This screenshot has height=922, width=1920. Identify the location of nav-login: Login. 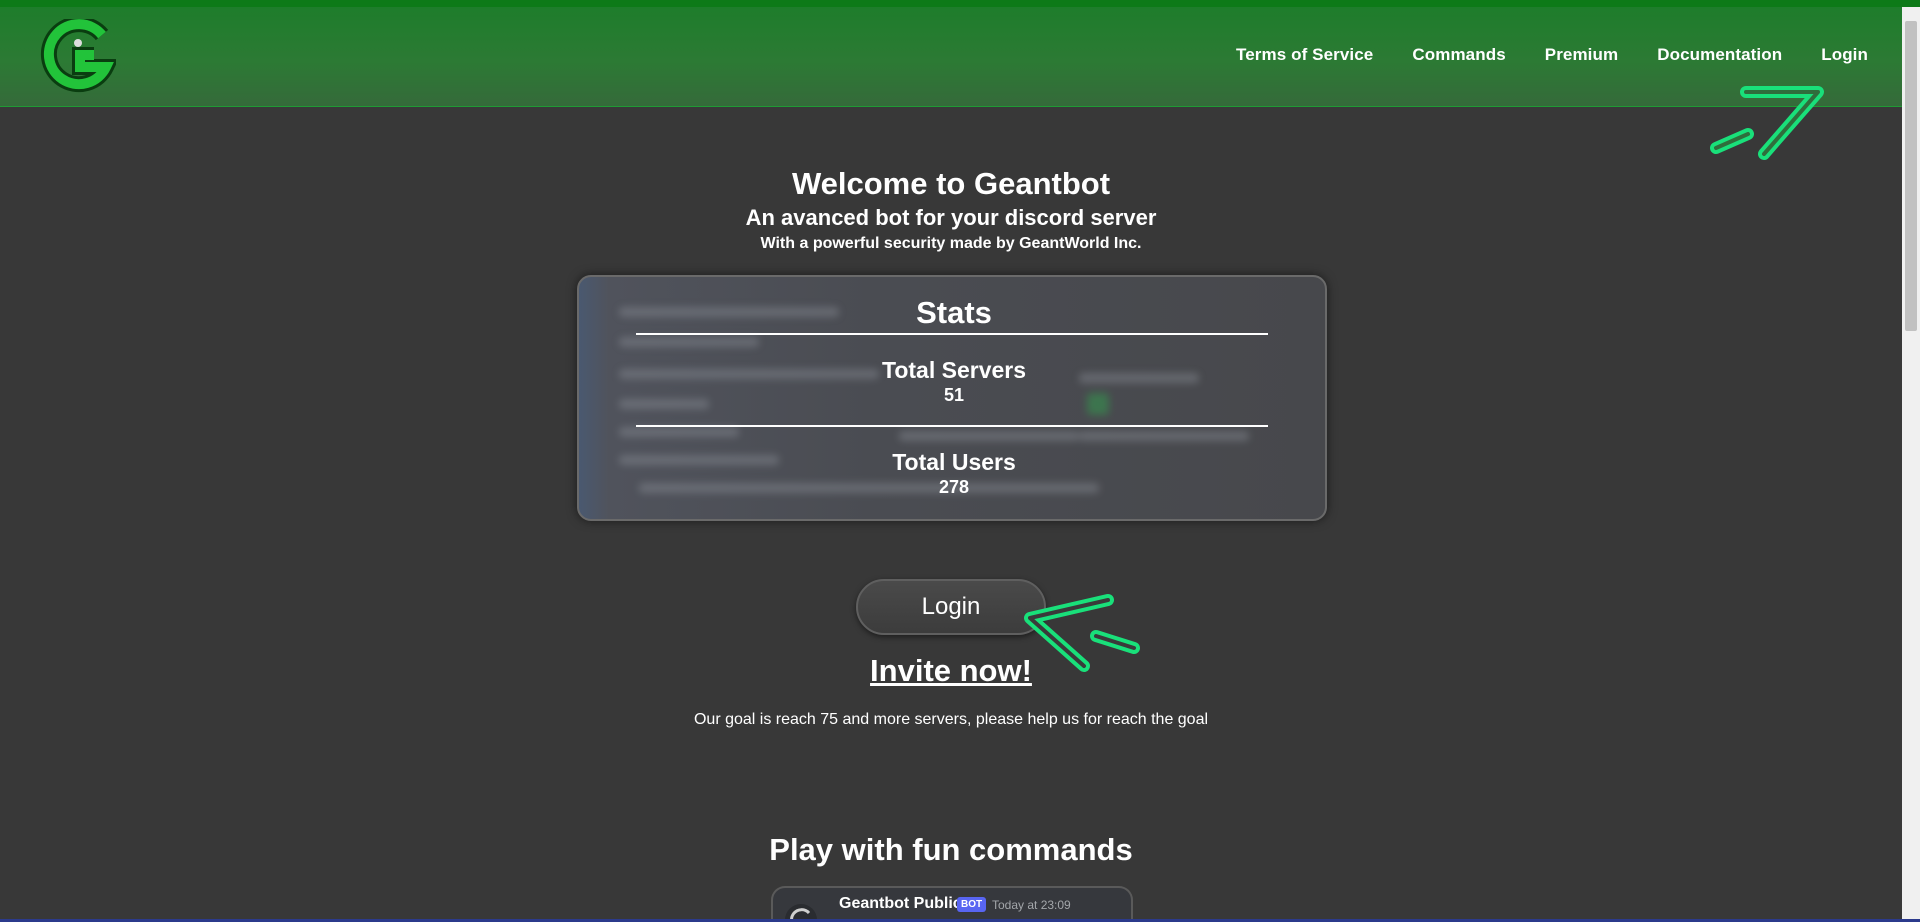
(1844, 55).